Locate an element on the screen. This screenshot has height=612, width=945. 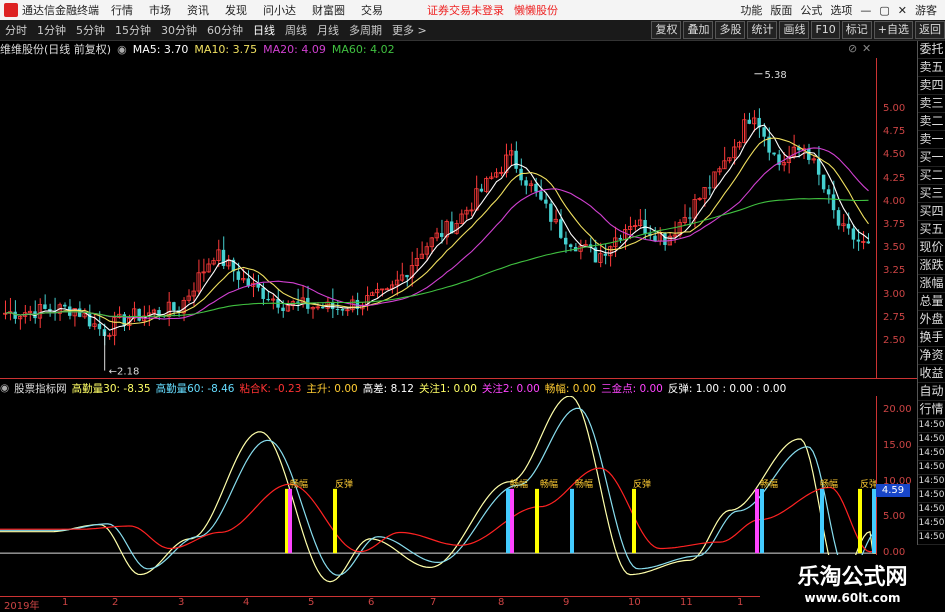
sidebar-item: 卖三 is located at coordinates (931, 104).